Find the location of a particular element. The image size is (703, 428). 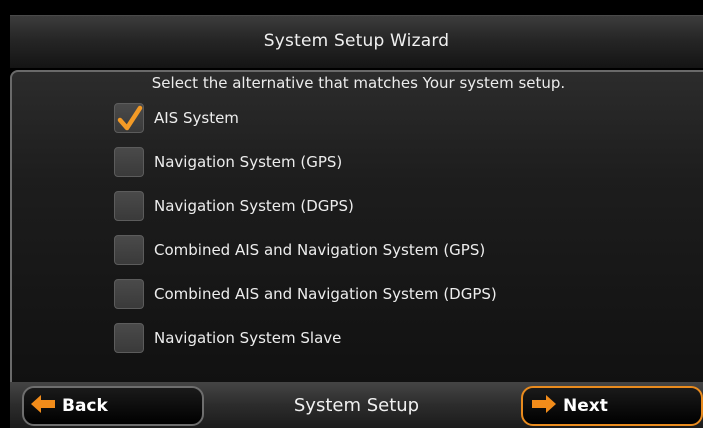

option-label: AIS System is located at coordinates (196, 118).